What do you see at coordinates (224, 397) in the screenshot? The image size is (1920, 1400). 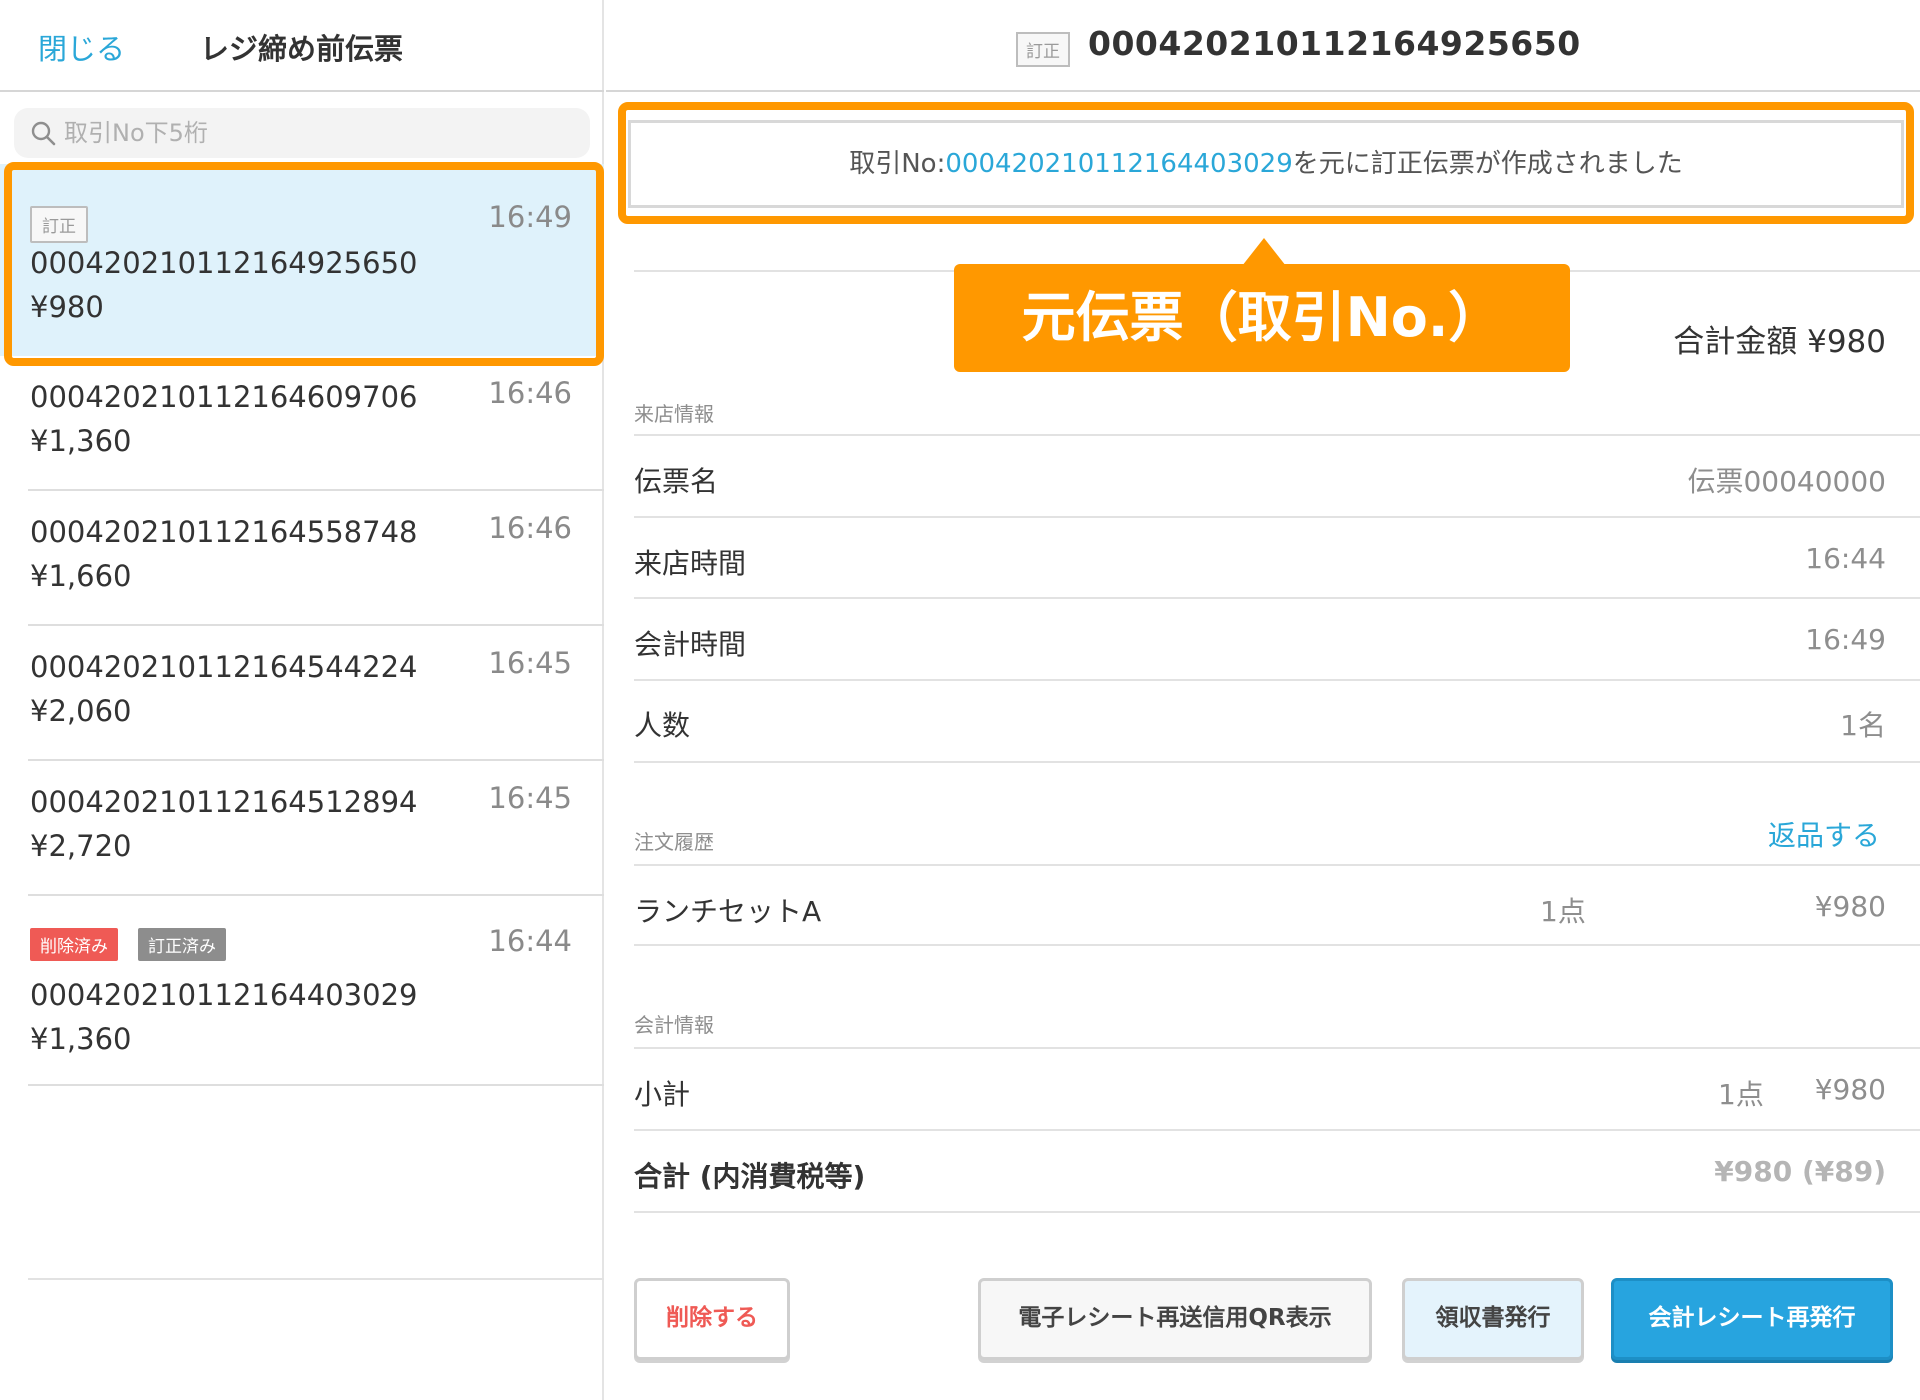 I see `transaction-number: 000420210112164609706` at bounding box center [224, 397].